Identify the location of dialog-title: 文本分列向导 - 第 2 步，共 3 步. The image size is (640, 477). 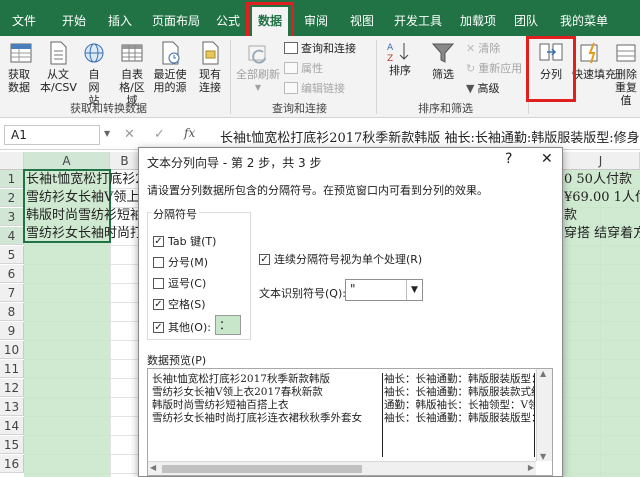
(234, 163).